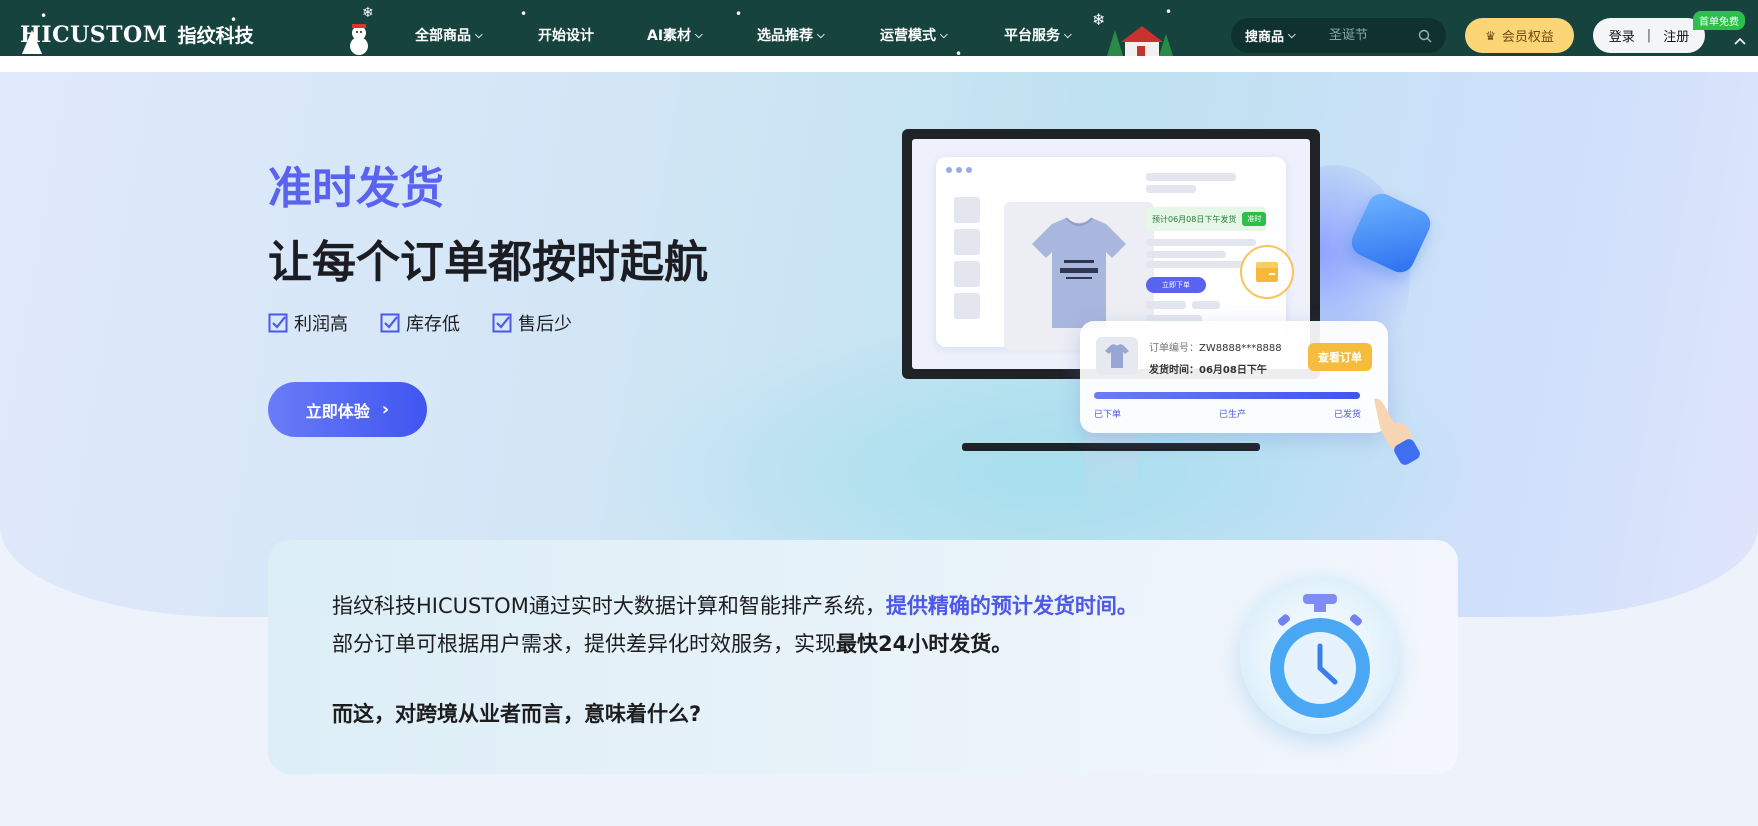 This screenshot has width=1758, height=826. I want to click on register-link: 注册, so click(1676, 35).